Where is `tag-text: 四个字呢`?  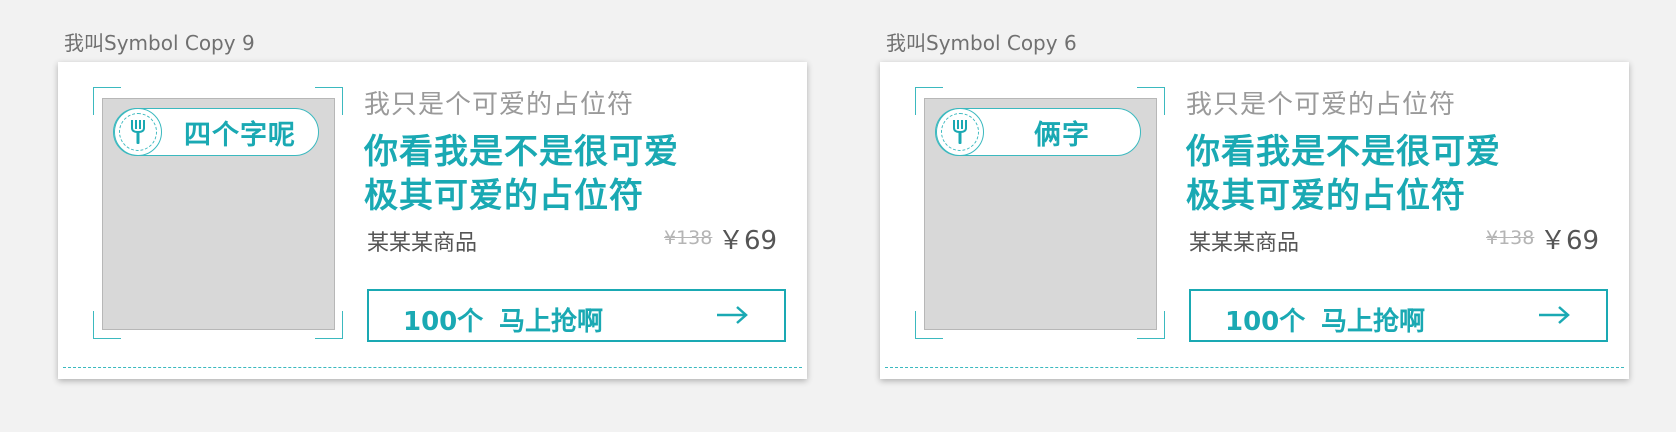
tag-text: 四个字呢 is located at coordinates (240, 135).